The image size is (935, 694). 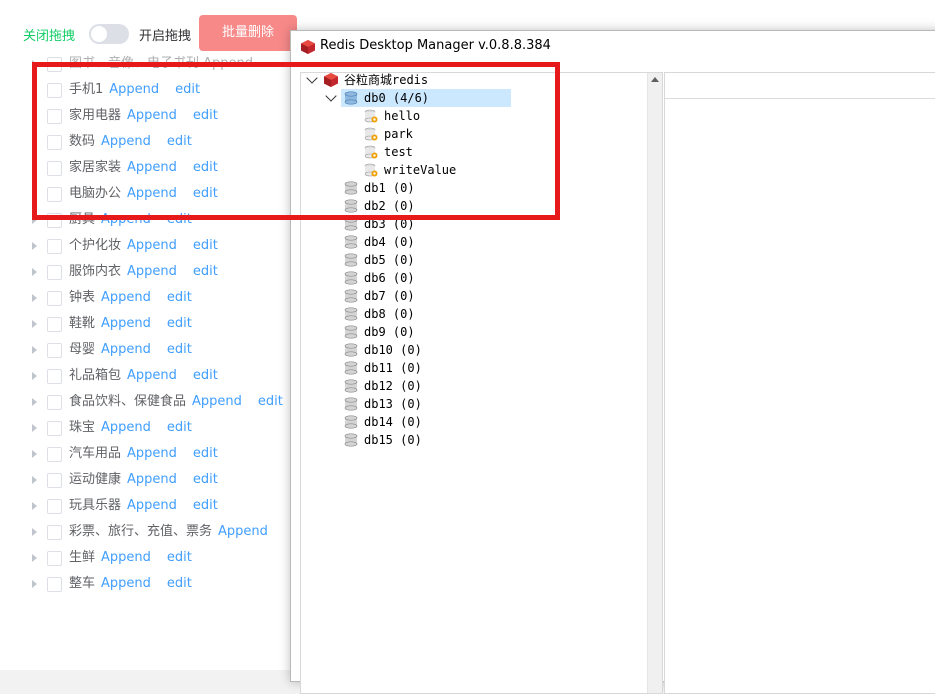 I want to click on tree-node-content: 汽车用品 Append edit, so click(x=143, y=454).